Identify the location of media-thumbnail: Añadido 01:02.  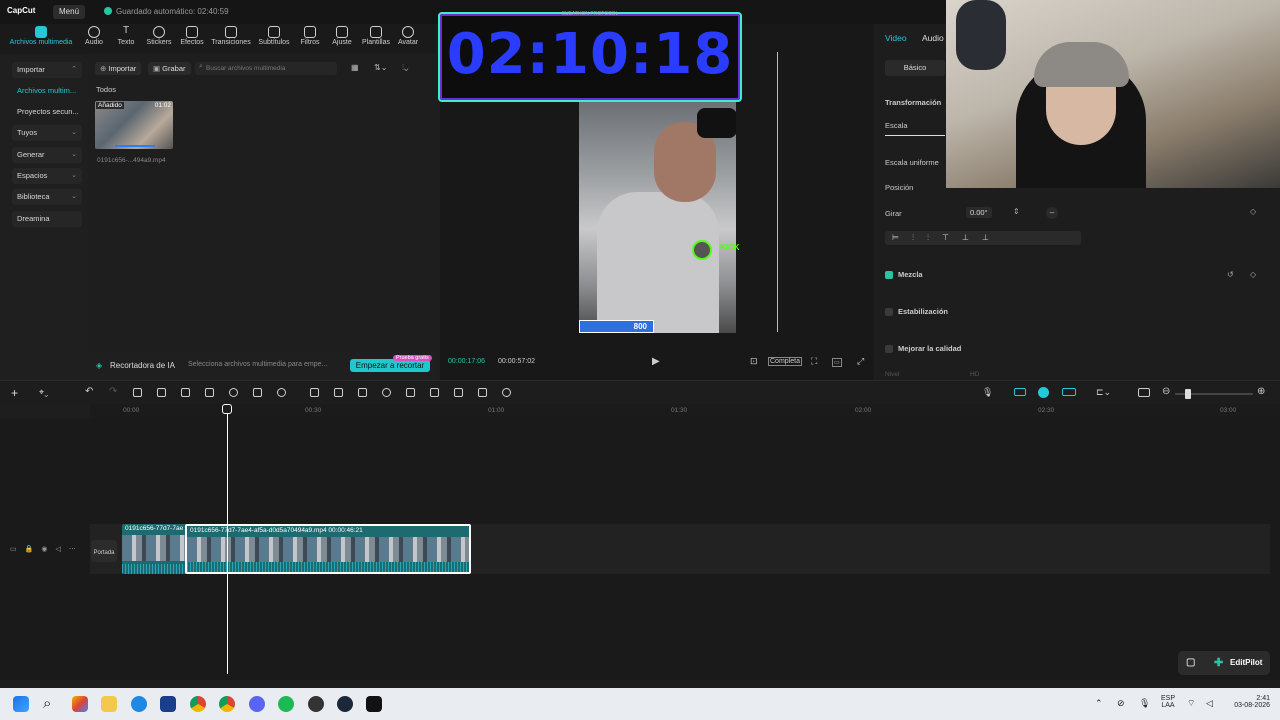
(134, 125).